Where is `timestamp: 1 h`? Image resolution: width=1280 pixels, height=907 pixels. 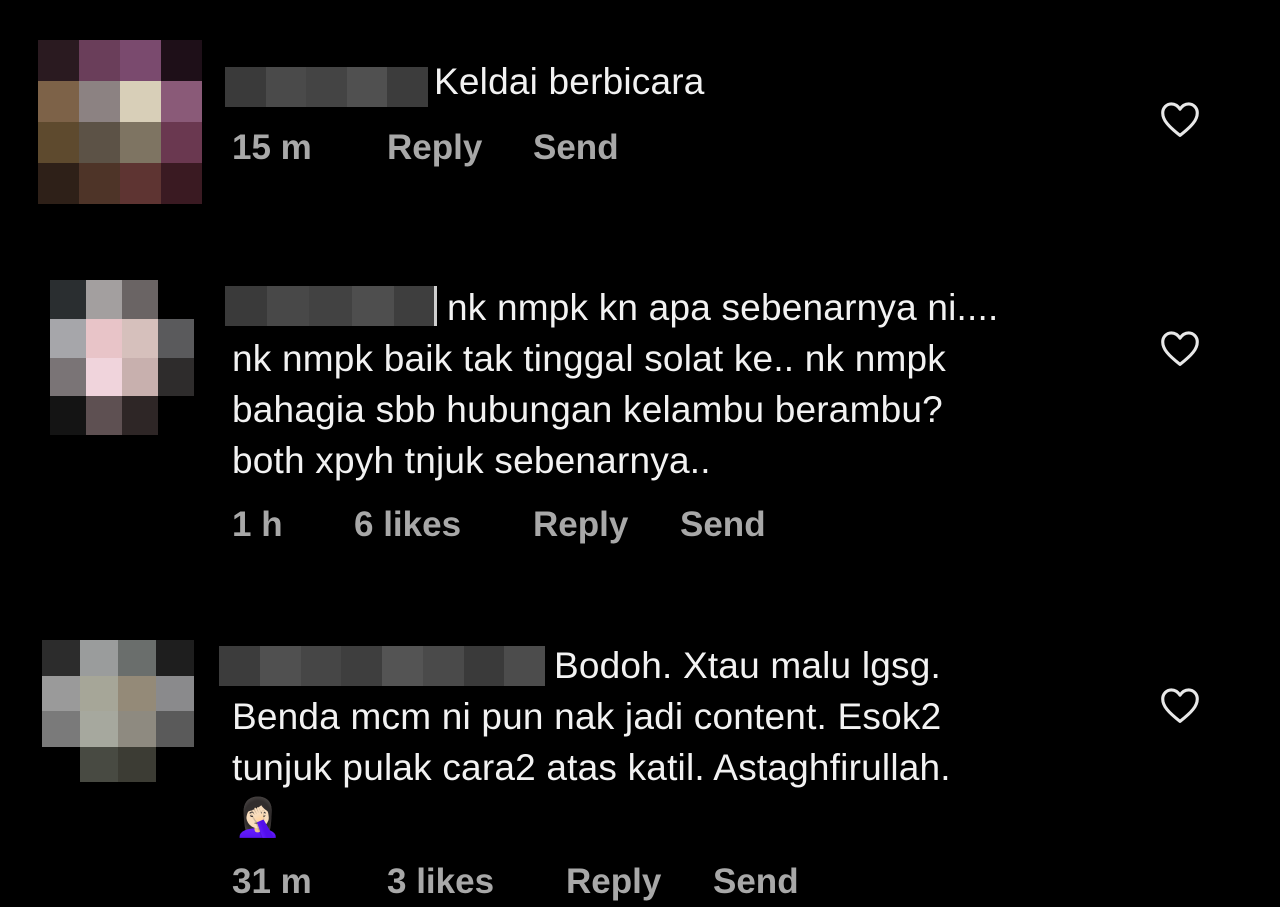 timestamp: 1 h is located at coordinates (257, 524).